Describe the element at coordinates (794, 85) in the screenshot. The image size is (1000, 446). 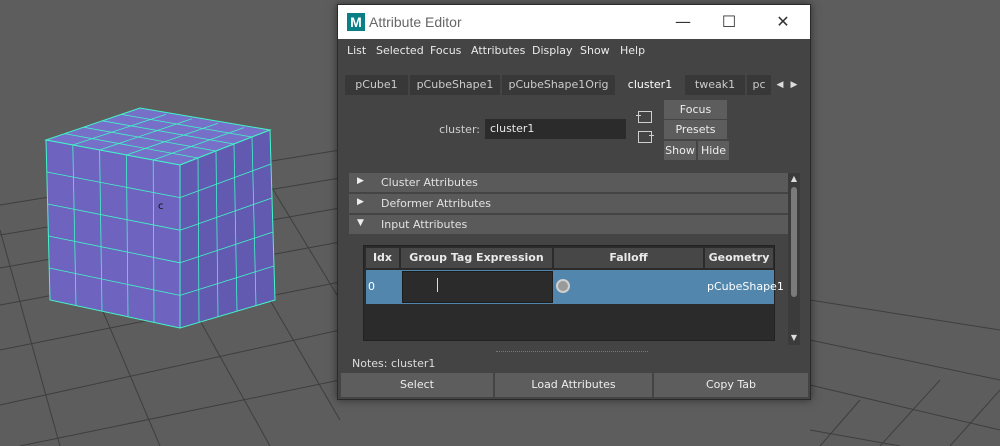
I see `tab-scroll-right-icon: ▶` at that location.